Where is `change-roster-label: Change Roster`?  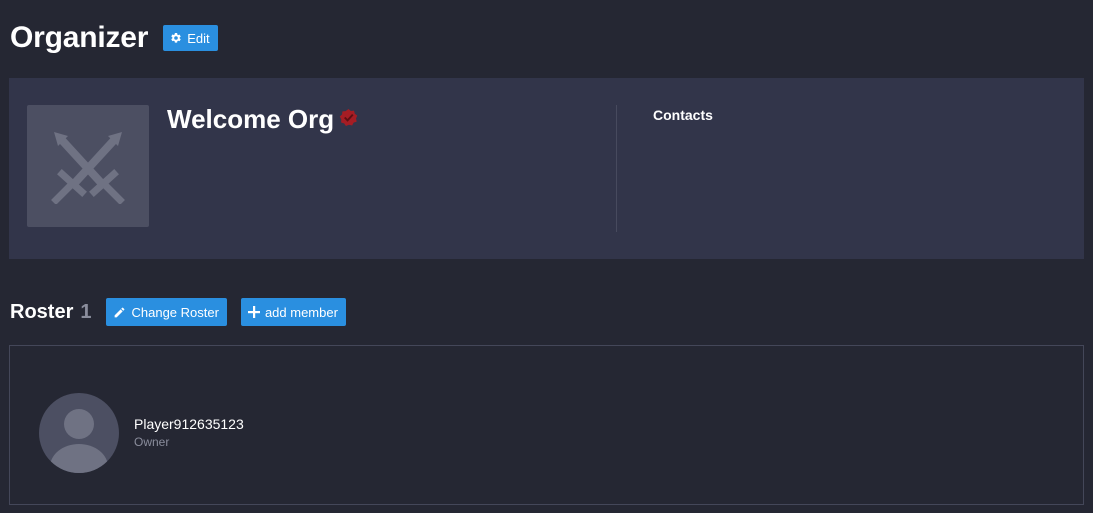 change-roster-label: Change Roster is located at coordinates (175, 312).